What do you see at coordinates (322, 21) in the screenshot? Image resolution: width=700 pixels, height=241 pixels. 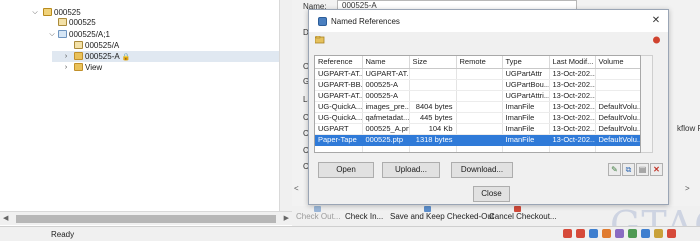 I see `dialog-app-icon` at bounding box center [322, 21].